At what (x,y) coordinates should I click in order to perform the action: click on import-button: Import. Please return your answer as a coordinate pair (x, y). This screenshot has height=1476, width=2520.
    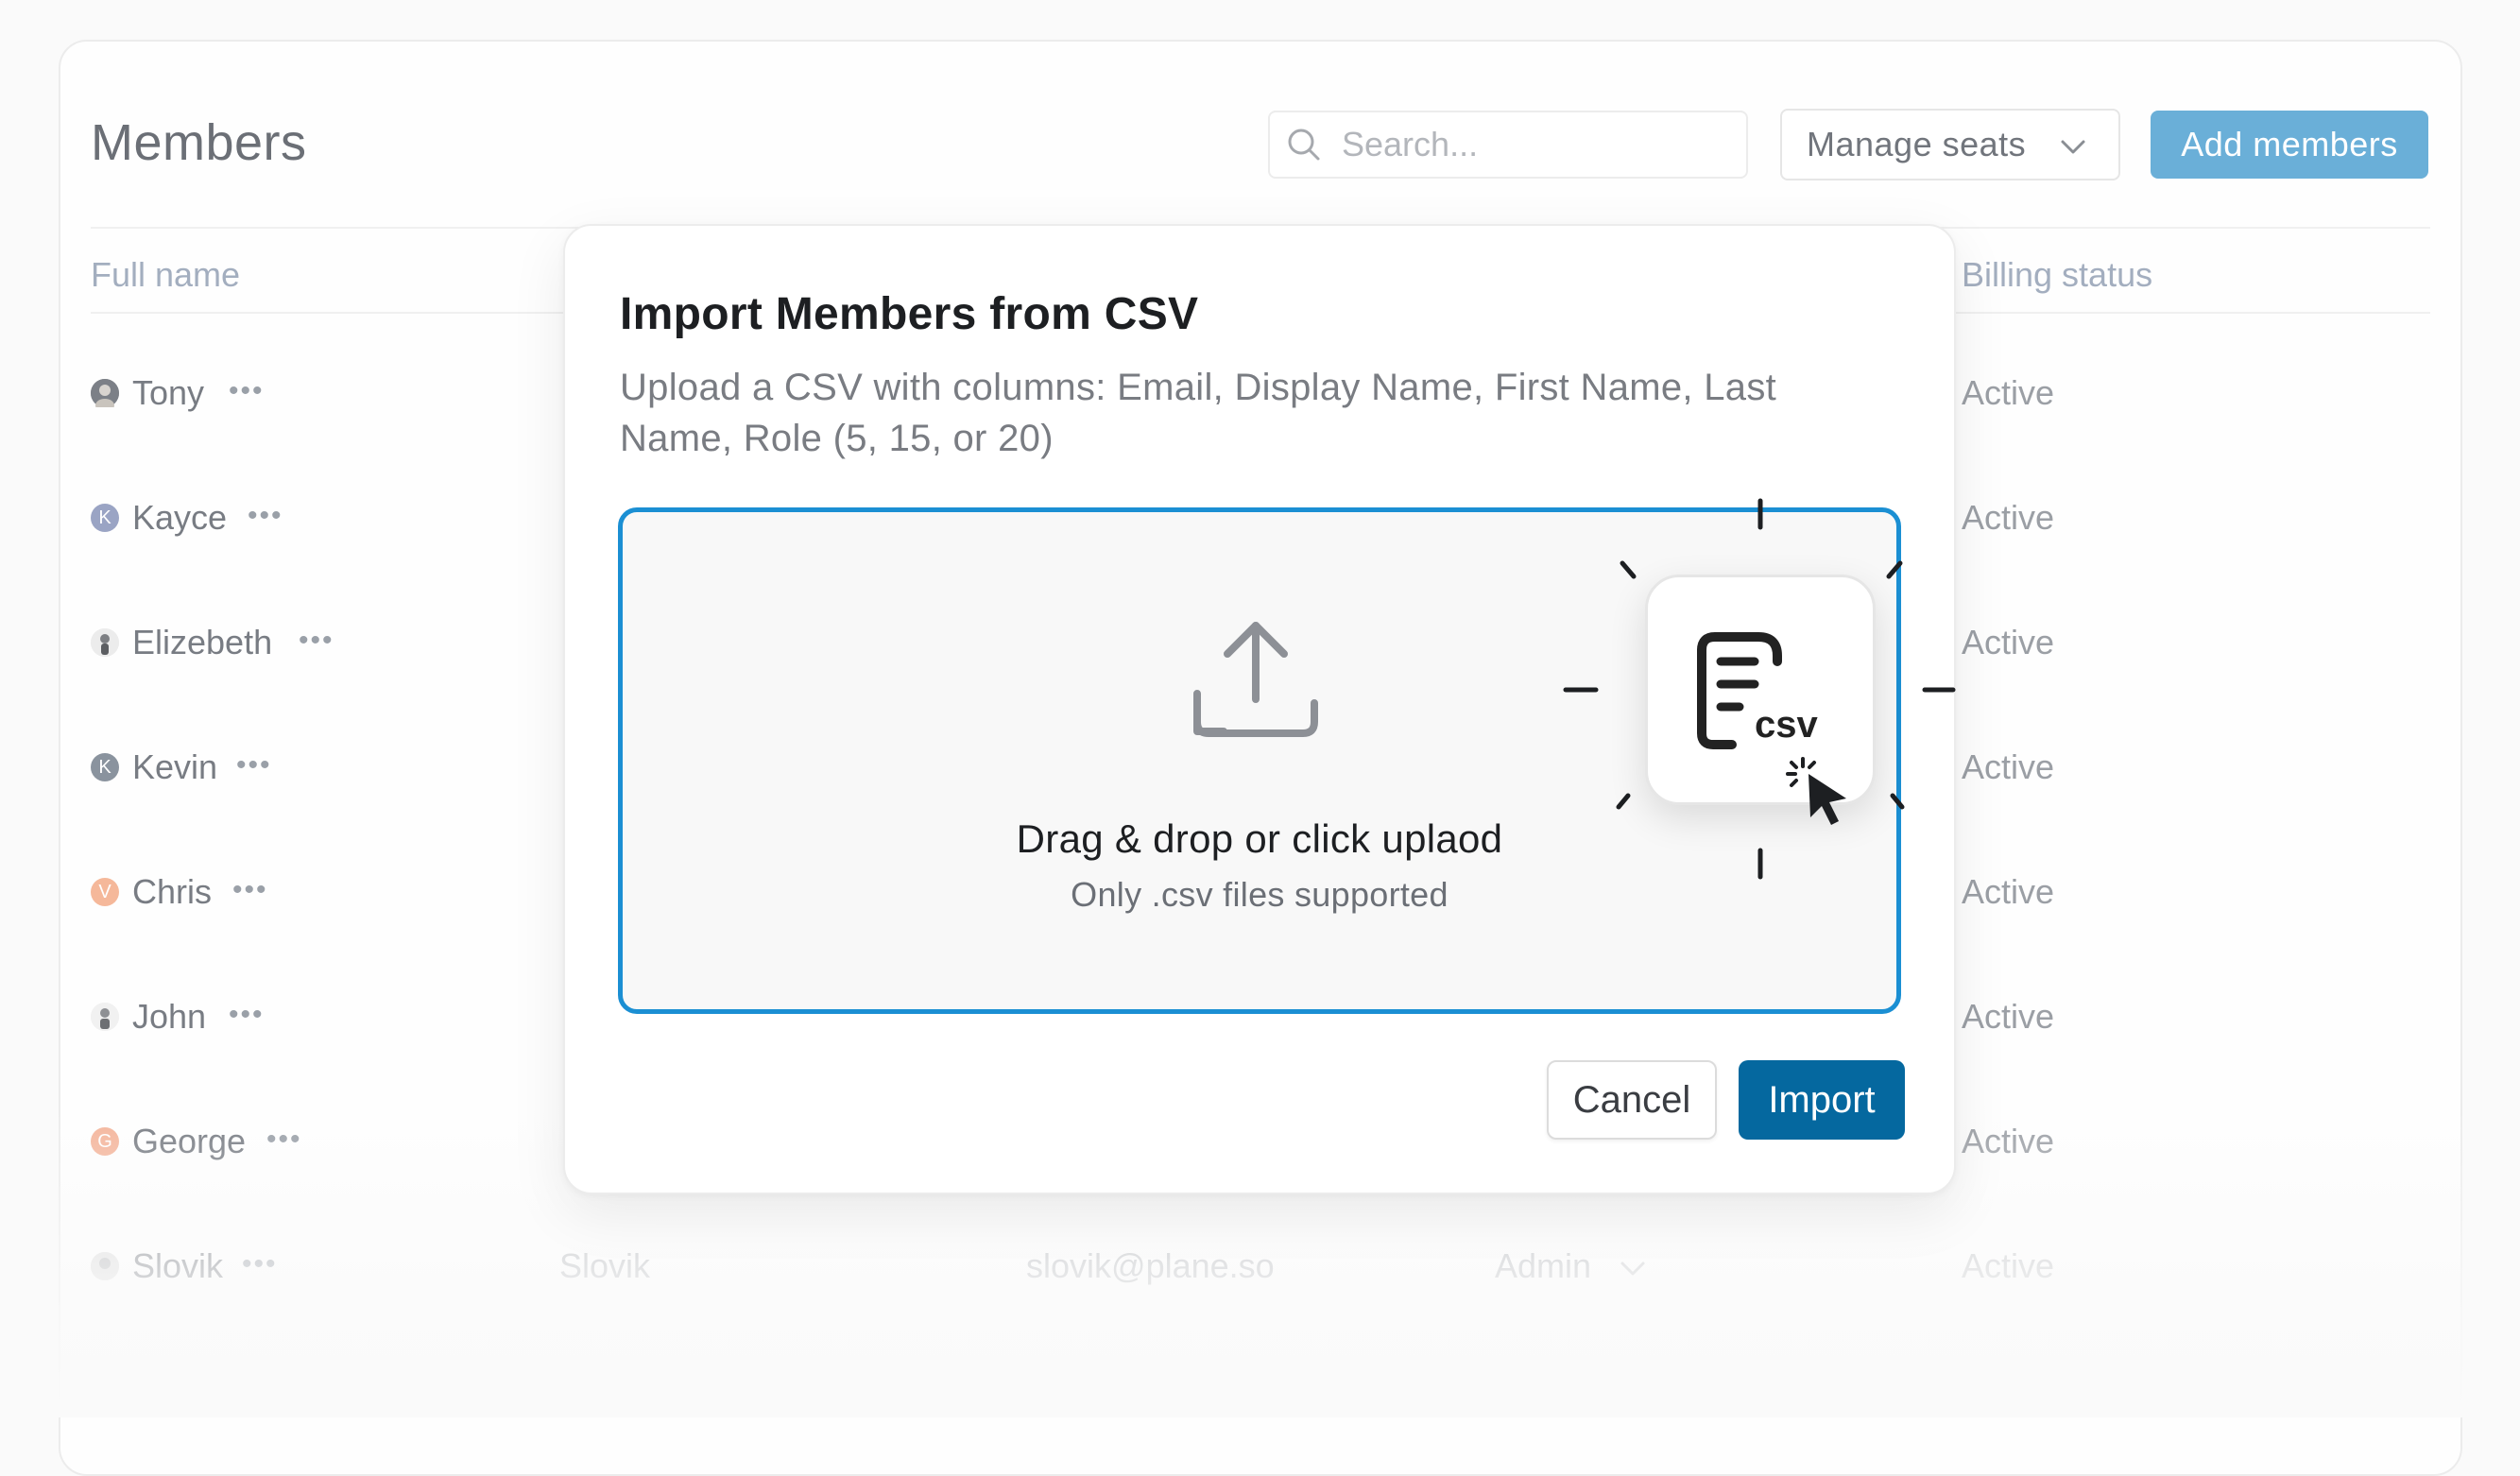
    Looking at the image, I should click on (1822, 1100).